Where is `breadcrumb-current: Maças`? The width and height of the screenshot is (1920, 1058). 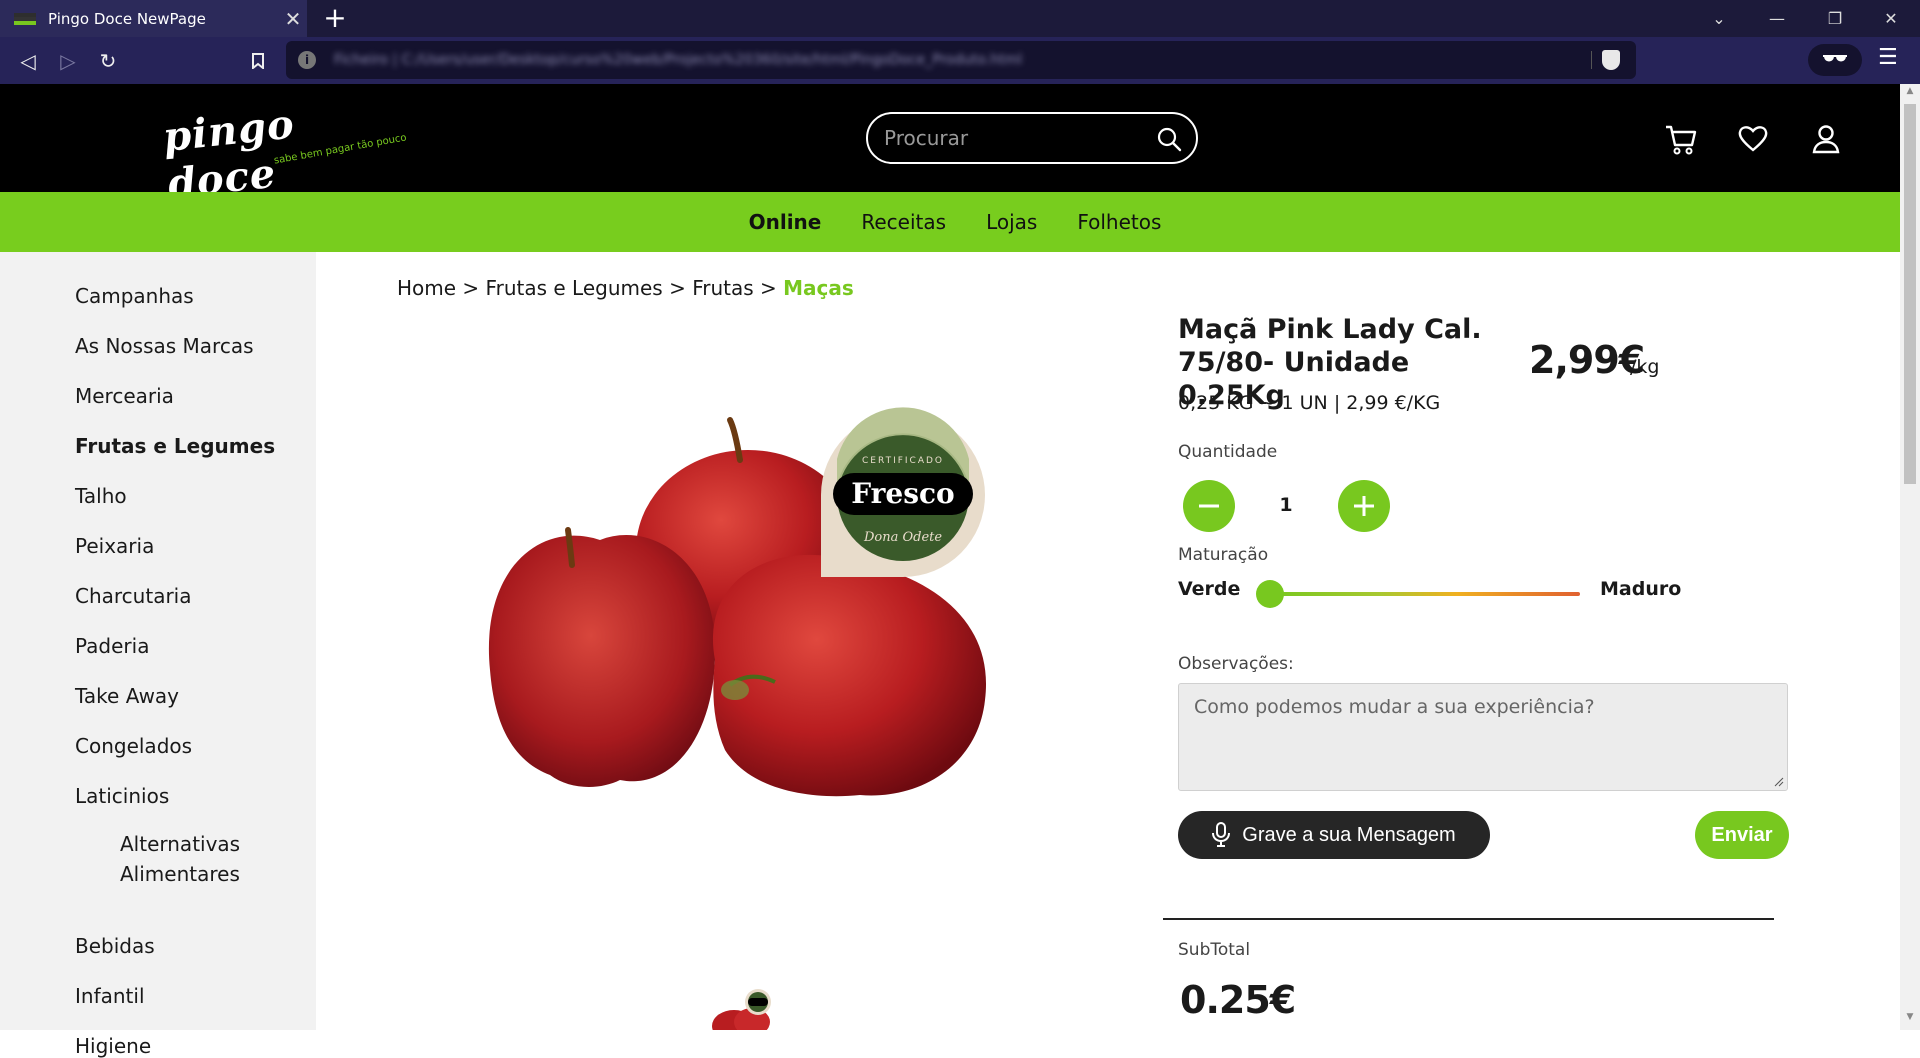
breadcrumb-current: Maças is located at coordinates (818, 288).